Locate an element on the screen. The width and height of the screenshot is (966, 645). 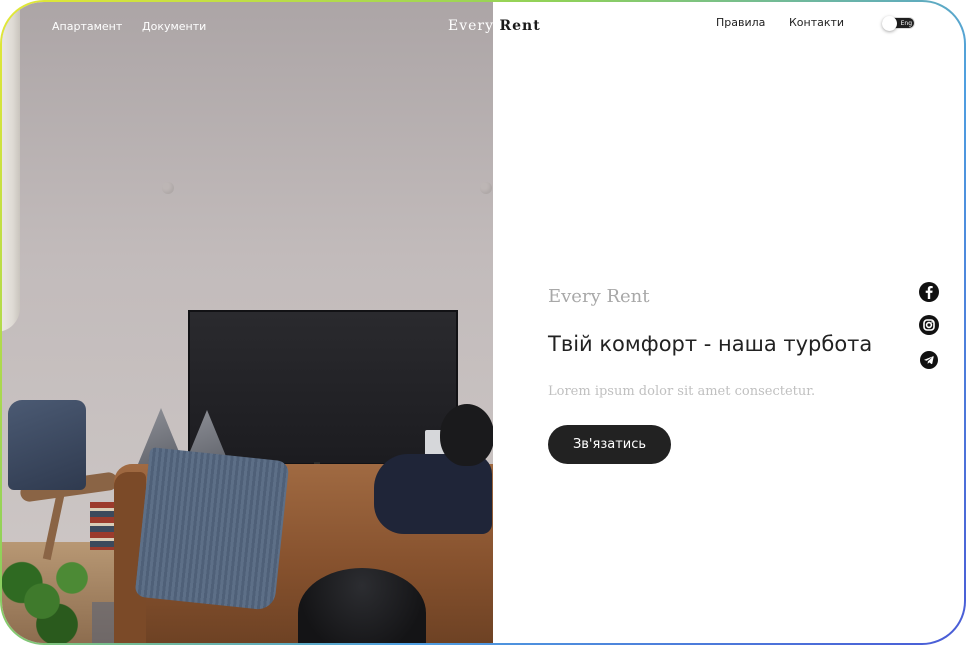
facebook-icon is located at coordinates (929, 292).